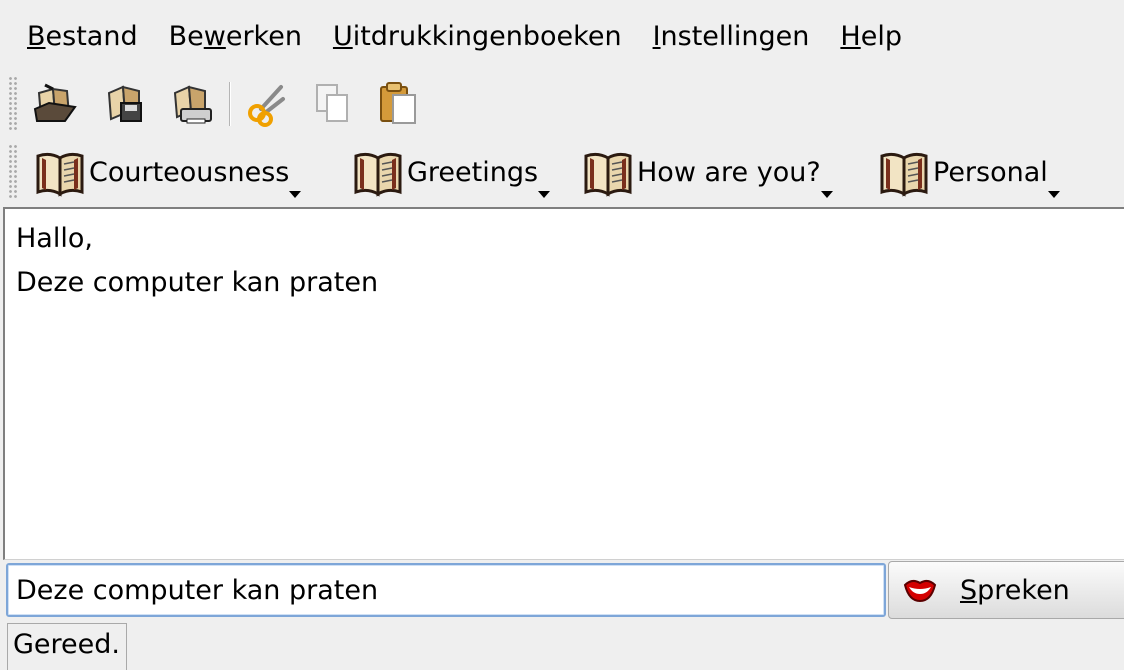  What do you see at coordinates (230, 104) in the screenshot?
I see `toolbar-separator` at bounding box center [230, 104].